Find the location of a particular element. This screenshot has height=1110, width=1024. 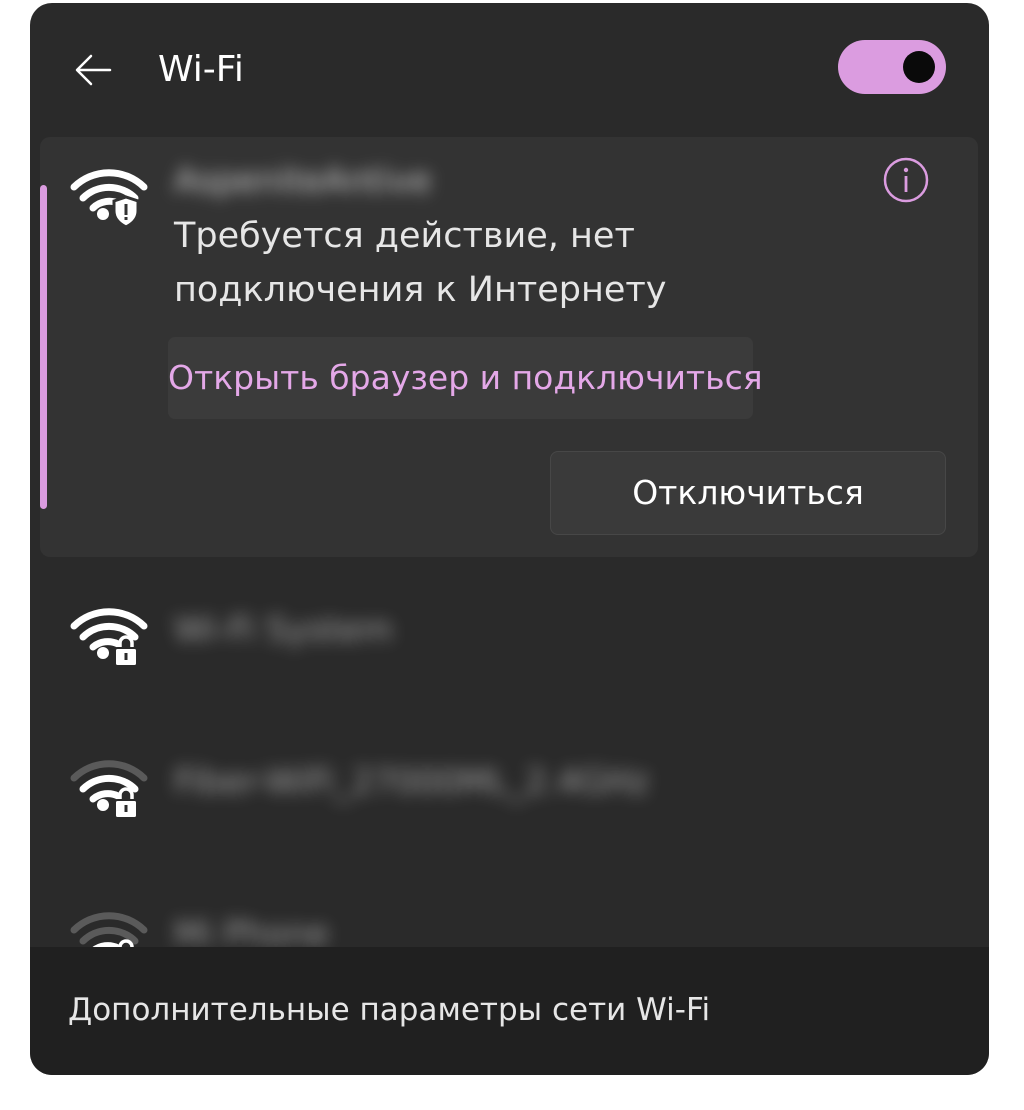

wifi-secured-warning-icon is located at coordinates (109, 199).